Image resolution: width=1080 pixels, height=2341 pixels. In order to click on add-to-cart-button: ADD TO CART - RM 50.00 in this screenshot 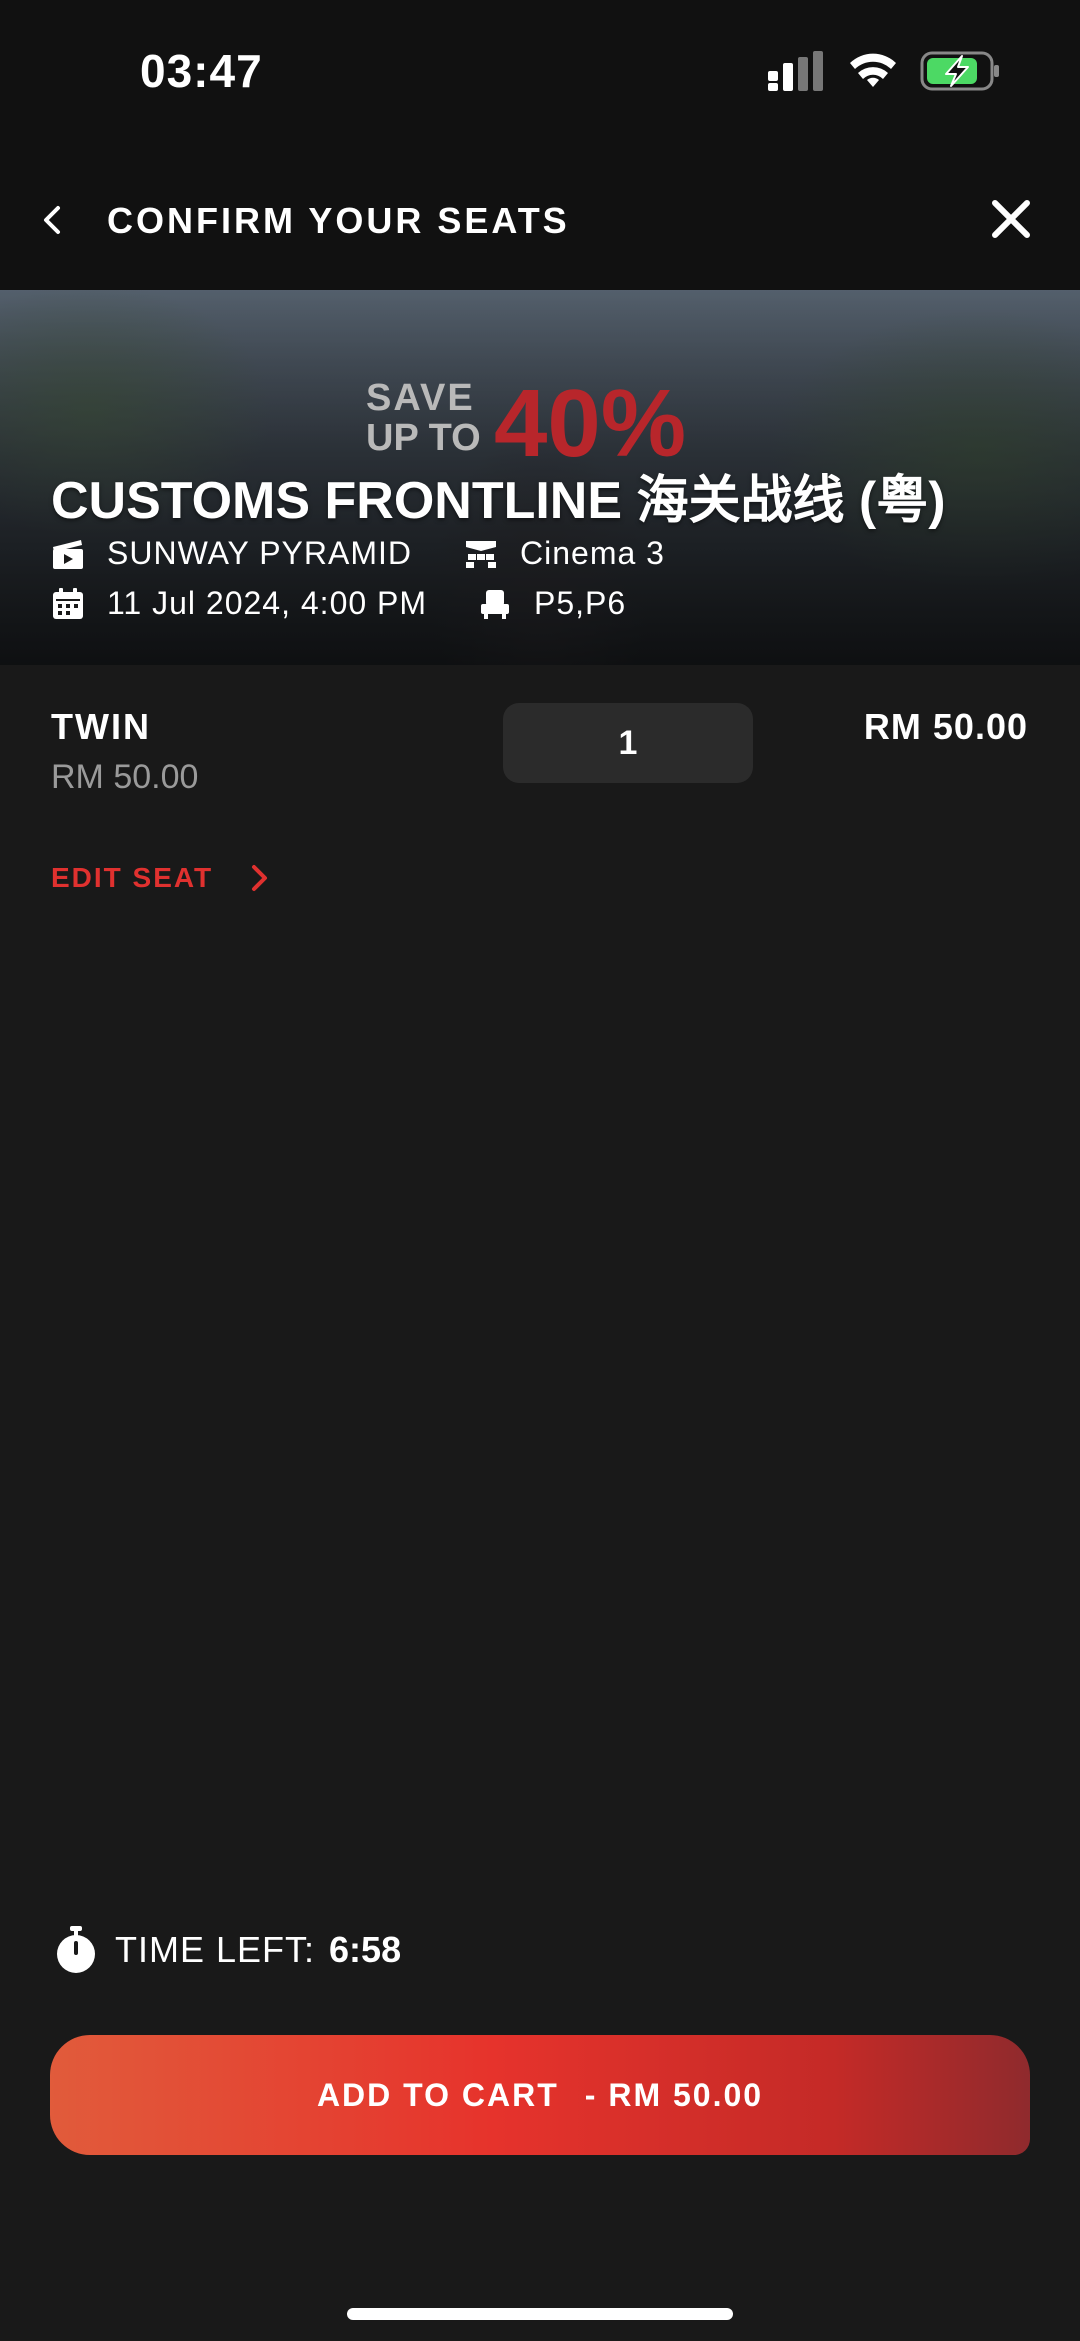, I will do `click(540, 2095)`.